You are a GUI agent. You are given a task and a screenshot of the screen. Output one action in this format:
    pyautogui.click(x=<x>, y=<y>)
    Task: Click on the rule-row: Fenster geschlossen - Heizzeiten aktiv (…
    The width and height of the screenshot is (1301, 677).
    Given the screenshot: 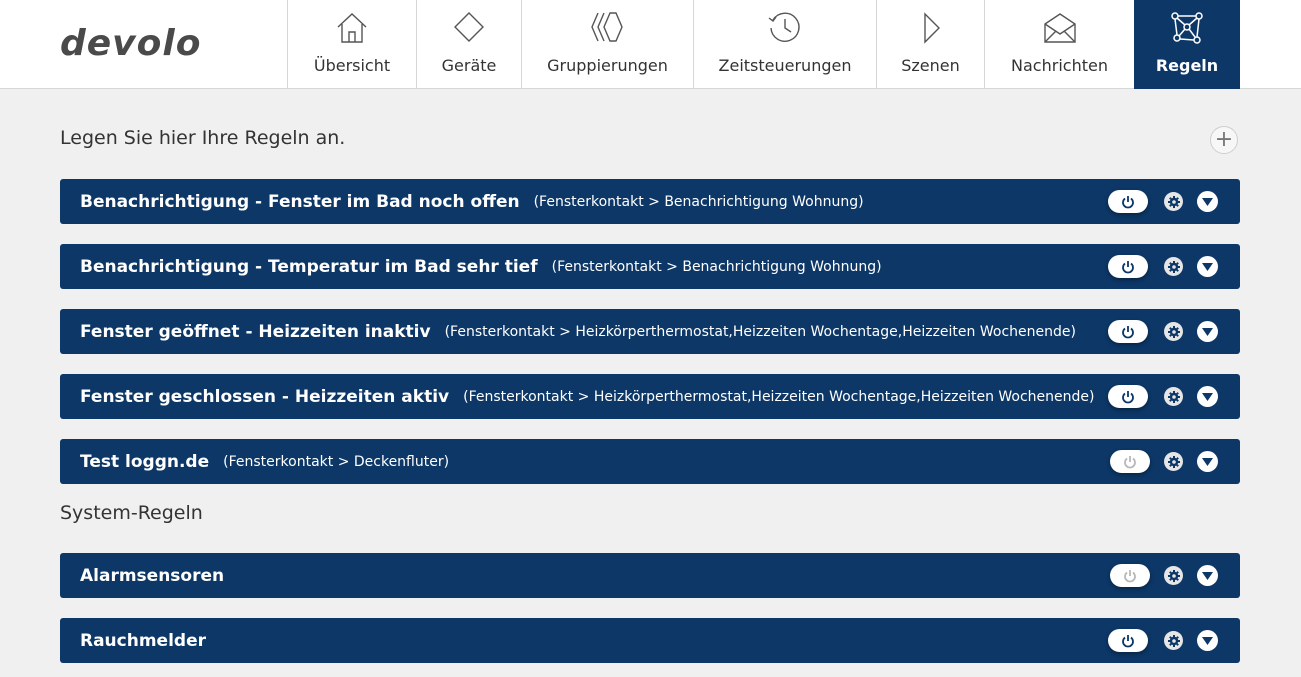 What is the action you would take?
    pyautogui.click(x=650, y=396)
    